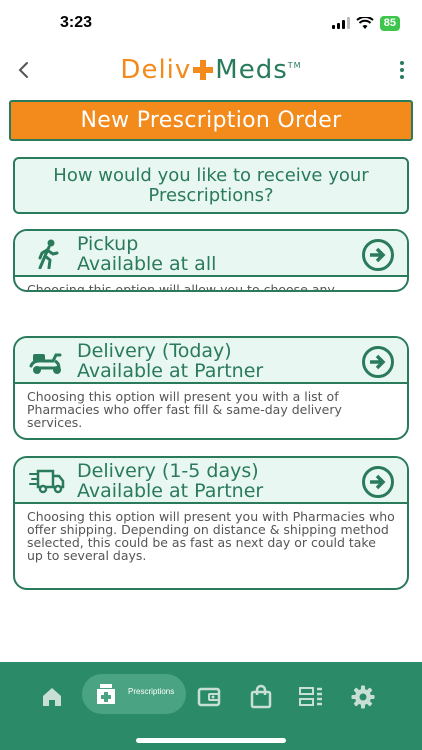 This screenshot has height=750, width=422. I want to click on status-bar: 3:23 85, so click(211, 23).